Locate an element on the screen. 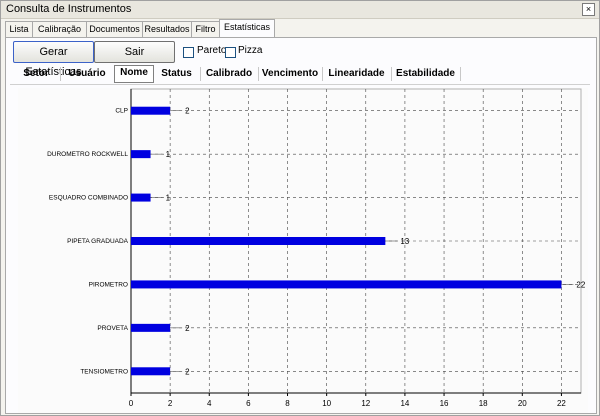 This screenshot has height=416, width=600. subtab-linearidade: Linearidade is located at coordinates (357, 74).